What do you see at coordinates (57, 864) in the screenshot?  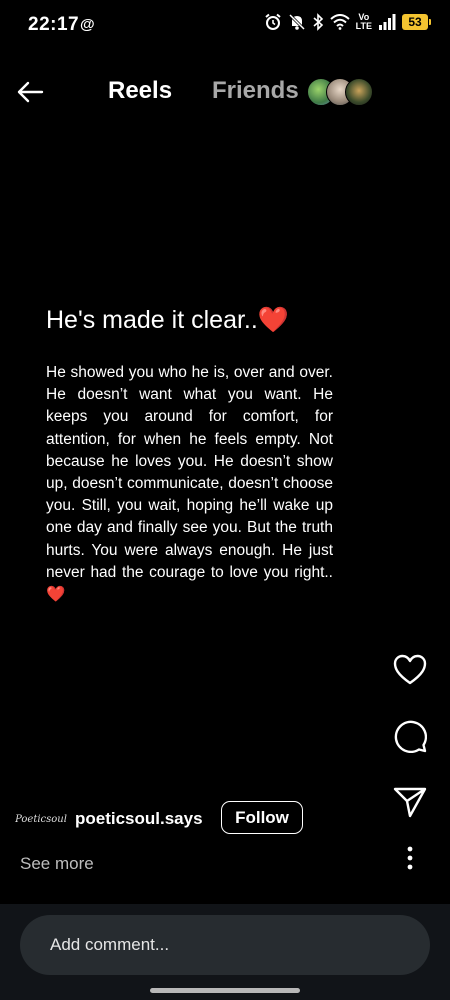 I see `see-more-link: See more` at bounding box center [57, 864].